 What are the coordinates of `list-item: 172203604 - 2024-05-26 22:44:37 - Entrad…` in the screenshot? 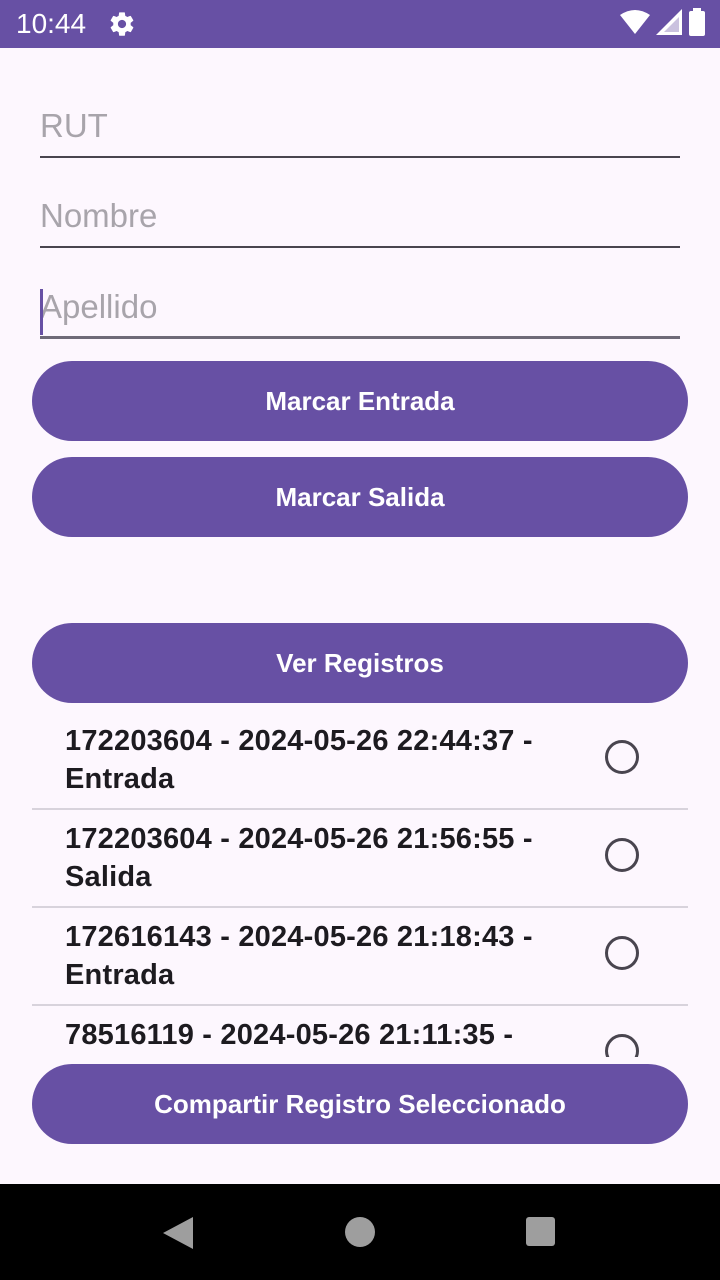 It's located at (360, 761).